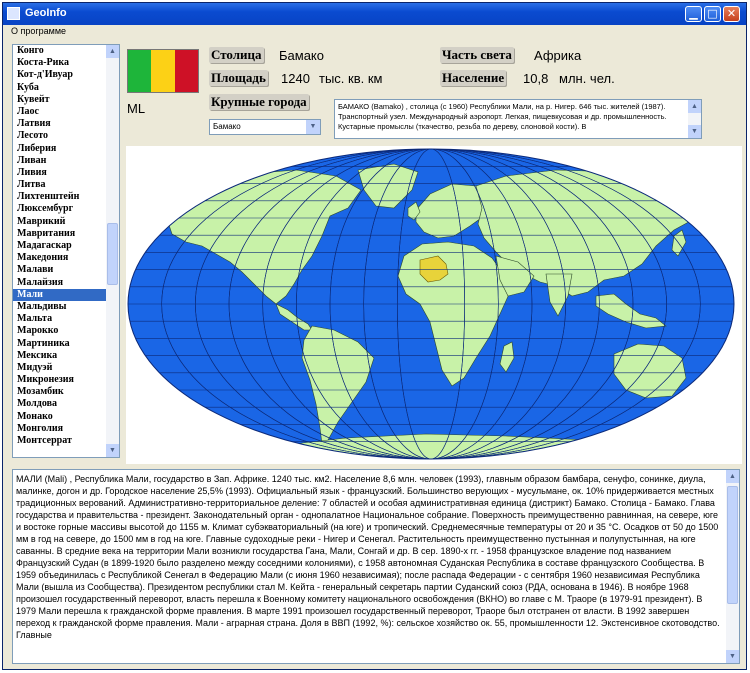 This screenshot has height=673, width=750. I want to click on country-list-item: Ливан, so click(60, 161).